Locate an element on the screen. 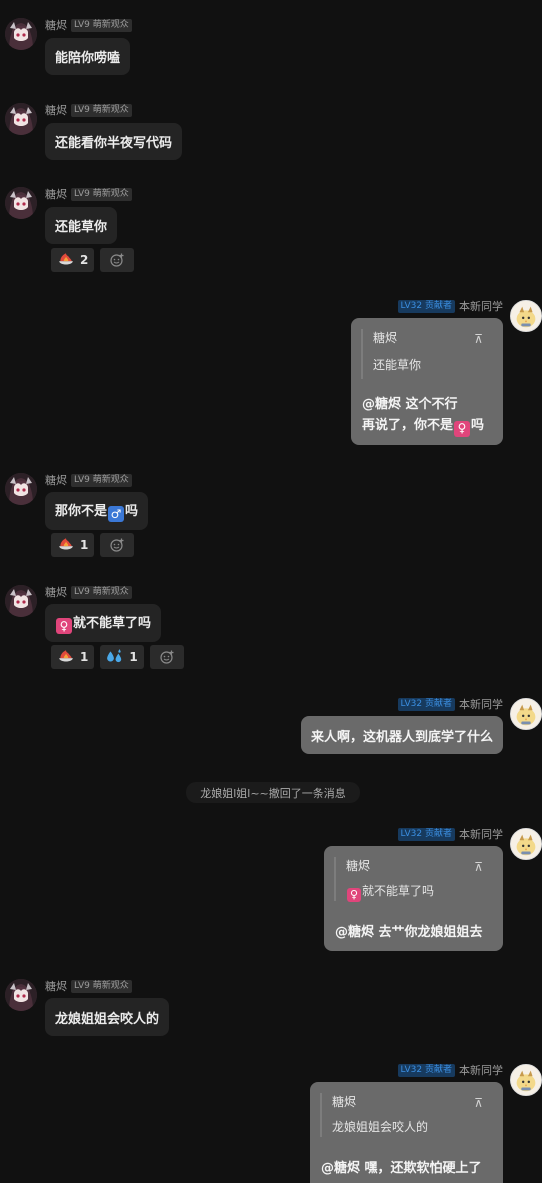  message-bubble: 还能看你半夜写代码 is located at coordinates (114, 141).